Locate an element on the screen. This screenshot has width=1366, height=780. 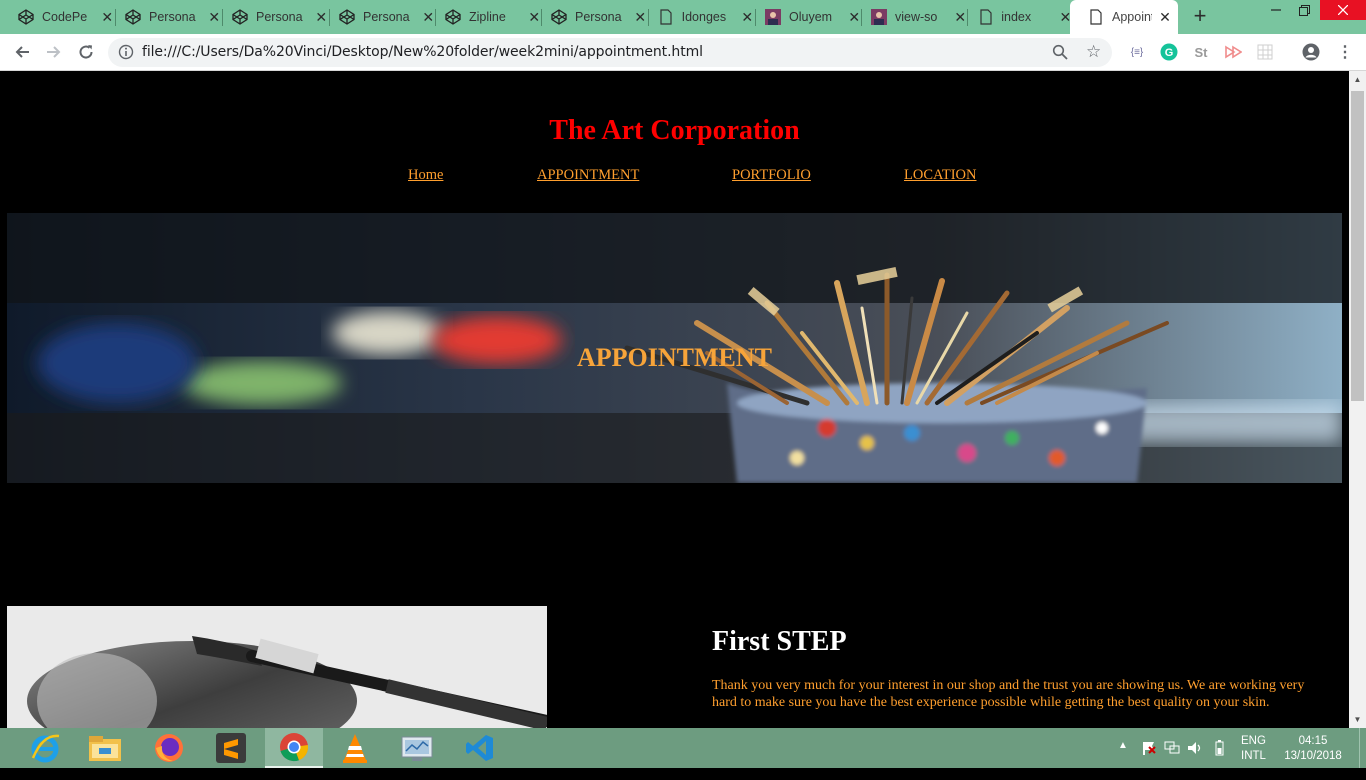
tab-title: index is located at coordinates (1016, 17).